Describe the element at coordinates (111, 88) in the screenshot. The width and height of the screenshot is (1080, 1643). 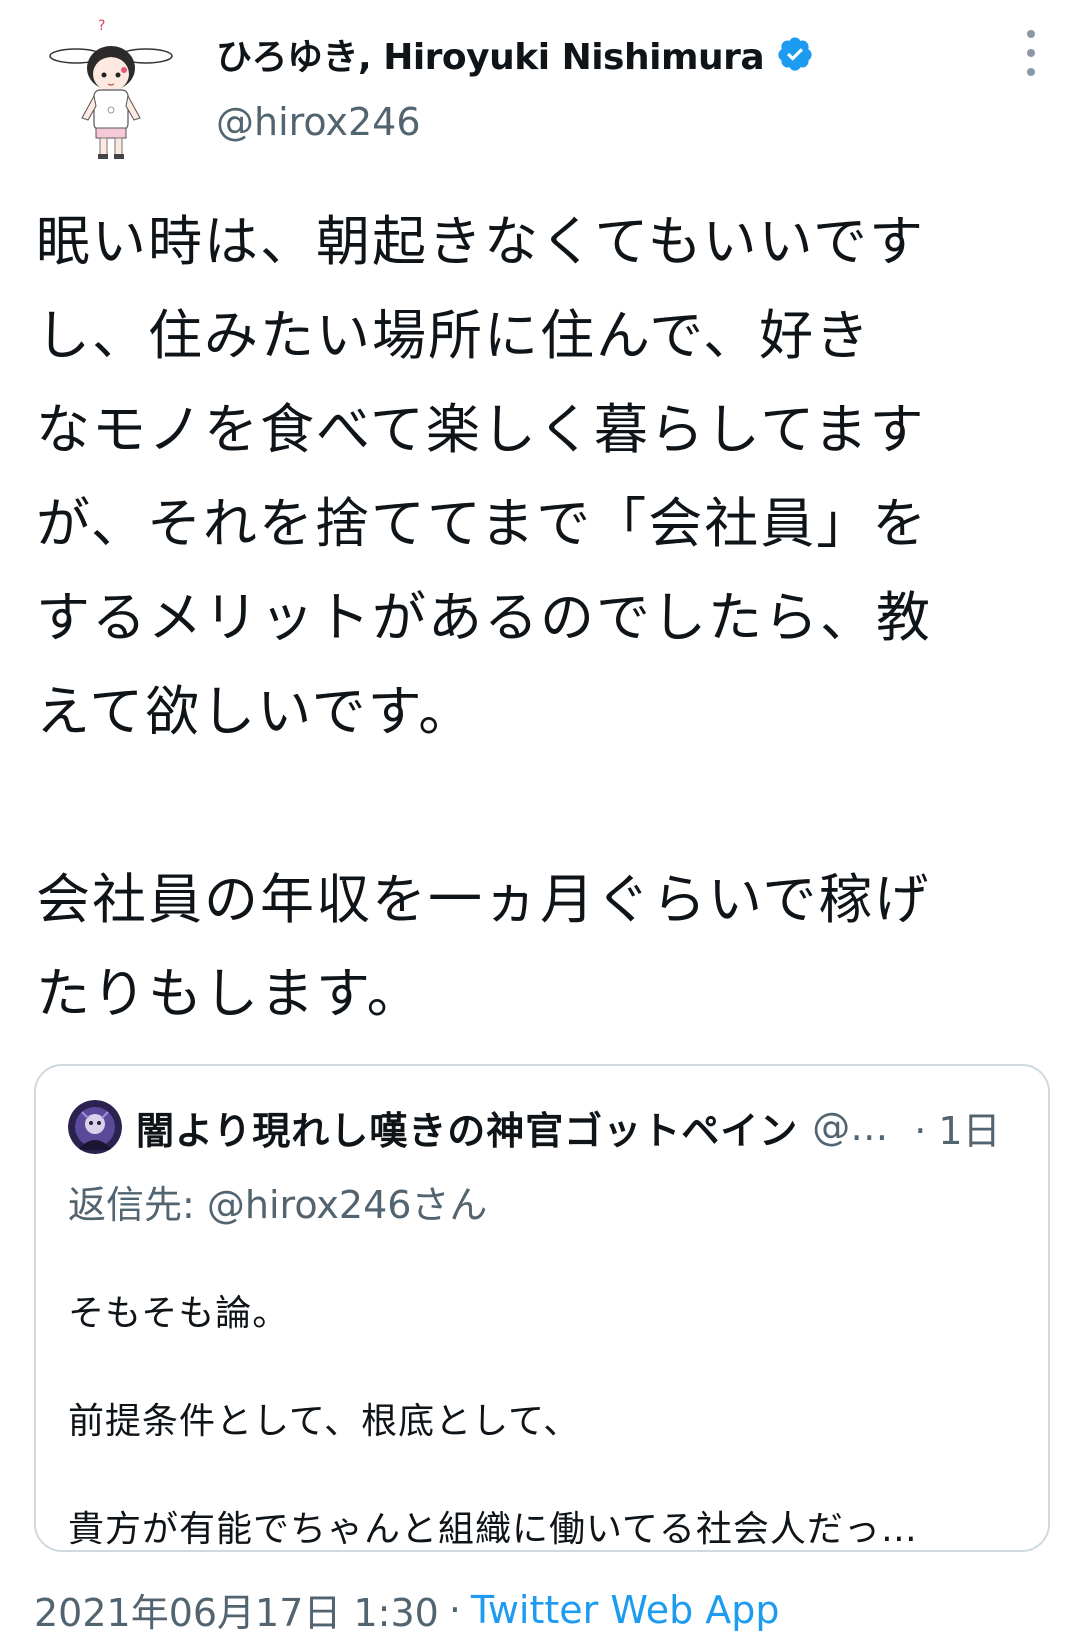
I see `bunny-girl-avatar-icon: ?` at that location.